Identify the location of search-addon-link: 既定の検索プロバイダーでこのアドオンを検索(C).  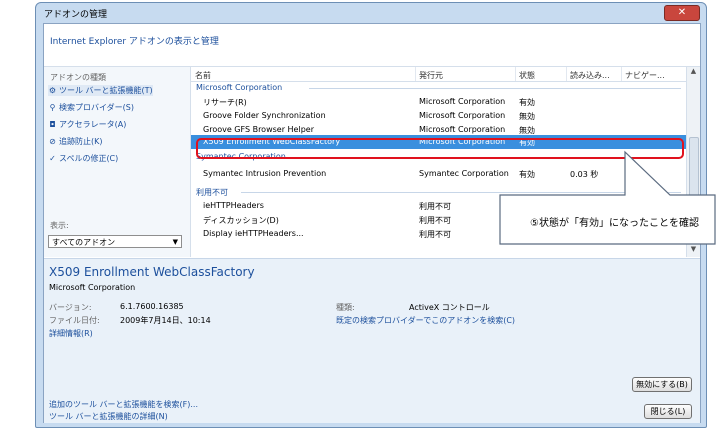
(425, 320).